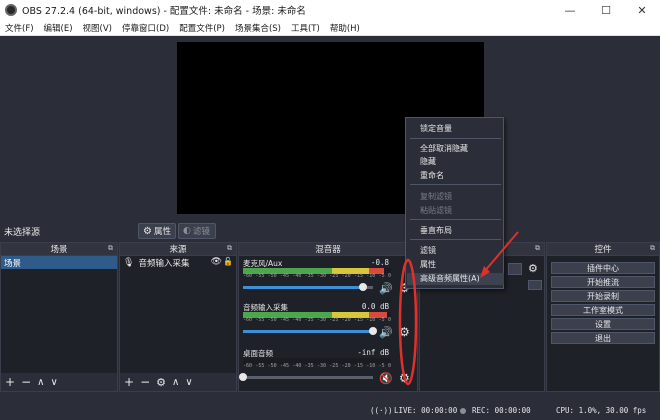 The height and width of the screenshot is (420, 660). What do you see at coordinates (515, 269) in the screenshot?
I see `transition-dropdown` at bounding box center [515, 269].